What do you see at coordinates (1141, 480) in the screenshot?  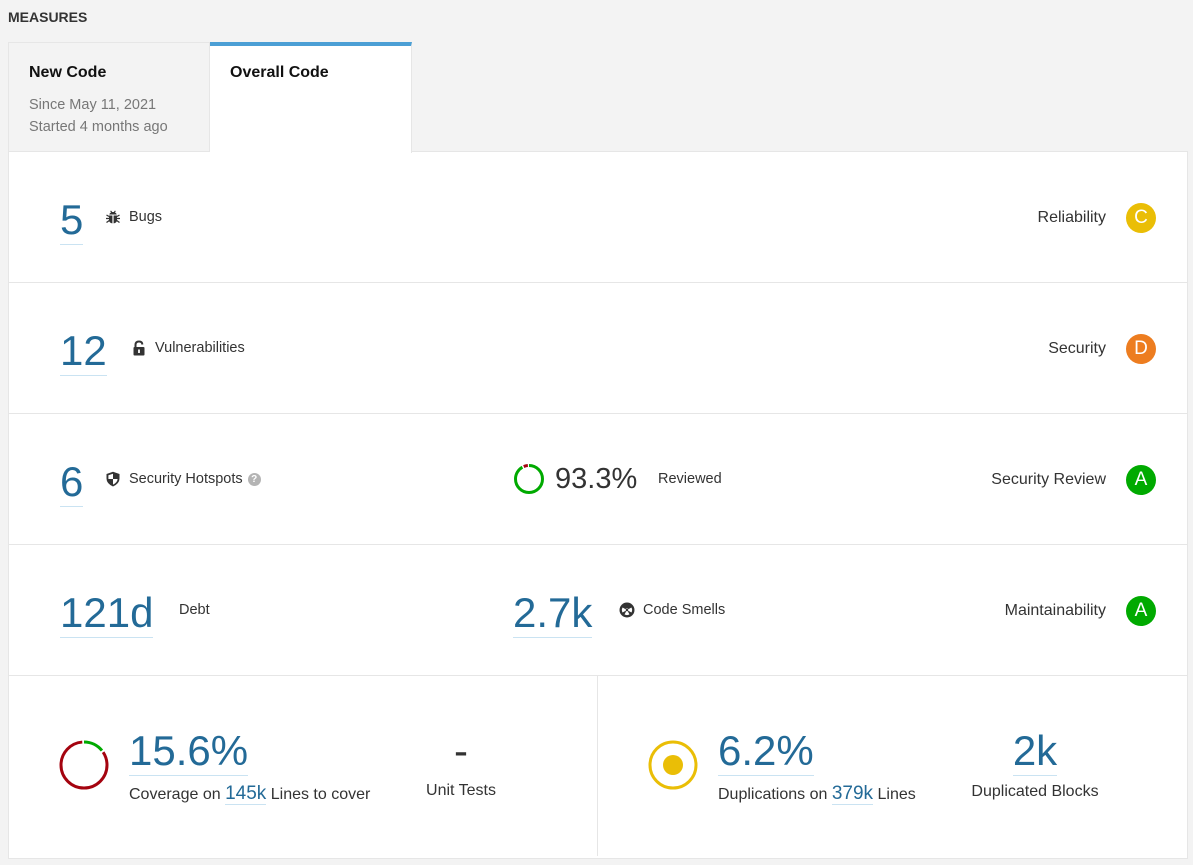 I see `security-review-rating-badge: A` at bounding box center [1141, 480].